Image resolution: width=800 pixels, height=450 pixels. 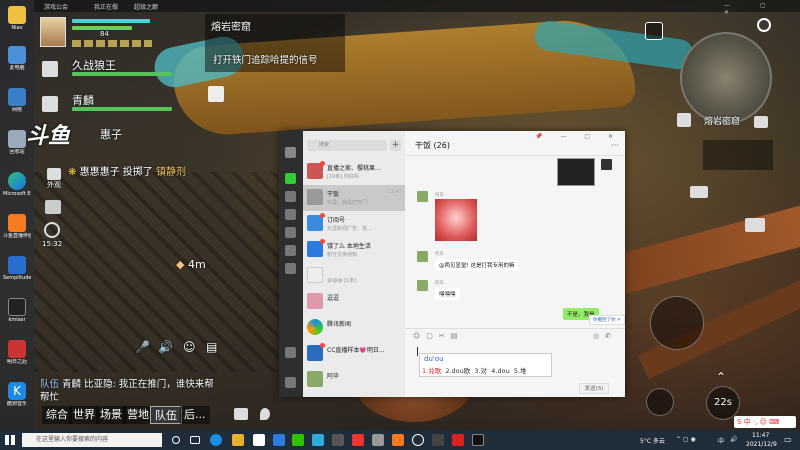 What do you see at coordinates (290, 250) in the screenshot?
I see `moments-icon` at bounding box center [290, 250].